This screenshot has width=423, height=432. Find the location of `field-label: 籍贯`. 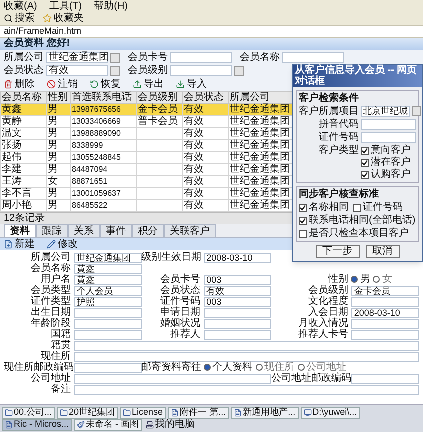

field-label: 籍贯 is located at coordinates (61, 345).